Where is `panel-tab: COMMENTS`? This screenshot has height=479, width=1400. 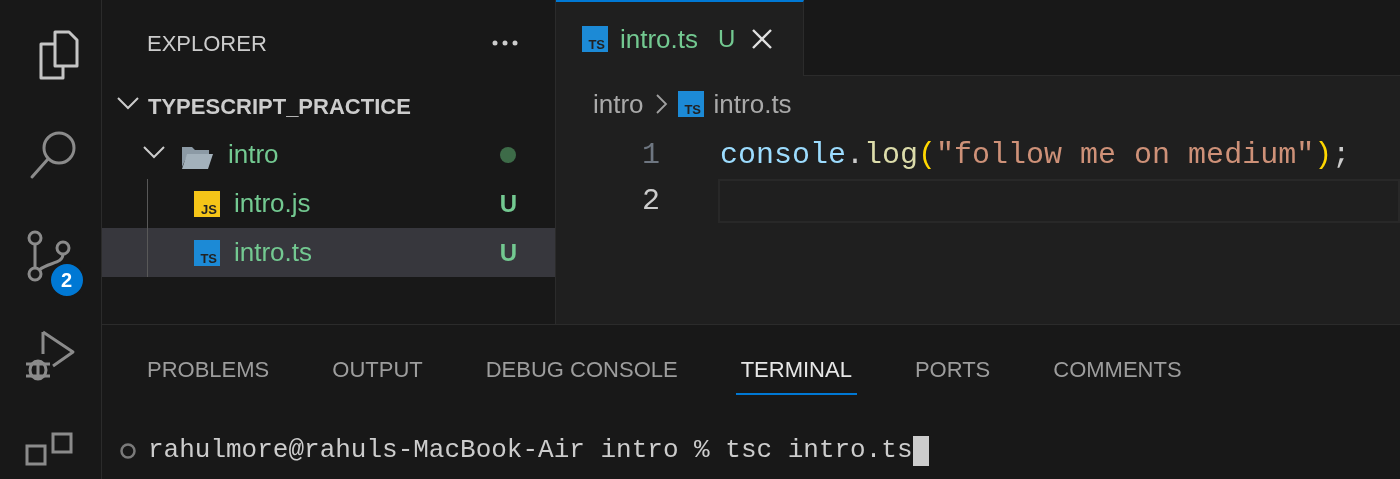
panel-tab: COMMENTS is located at coordinates (1117, 370).